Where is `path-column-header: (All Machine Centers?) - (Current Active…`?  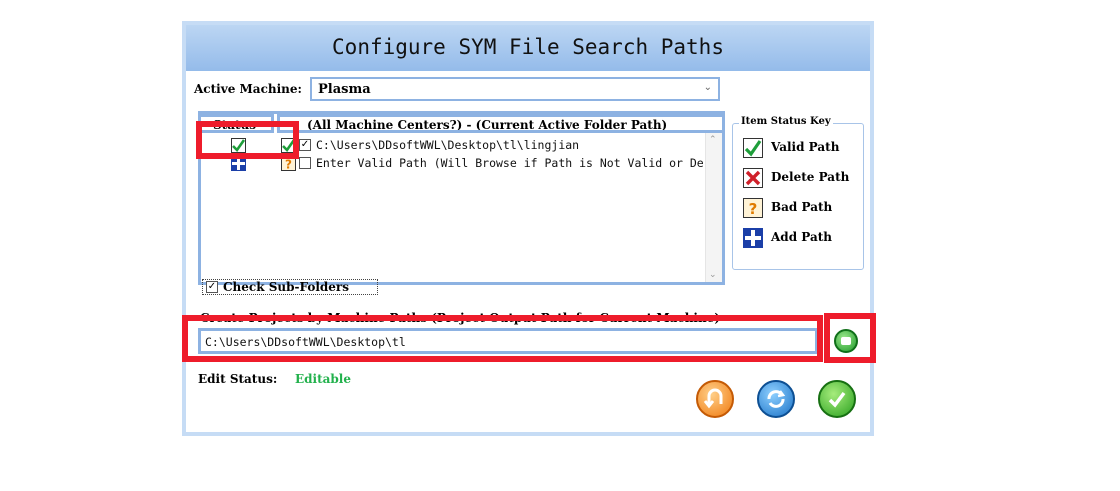
path-column-header: (All Machine Centers?) - (Current Active… is located at coordinates (501, 123).